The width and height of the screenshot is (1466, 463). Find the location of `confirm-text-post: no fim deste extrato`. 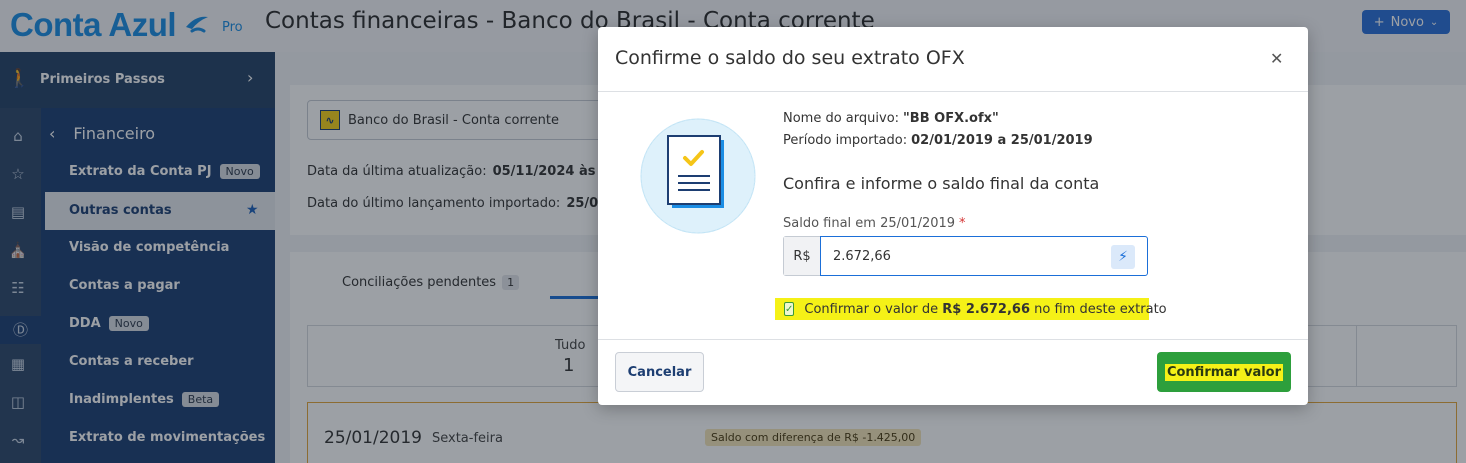

confirm-text-post: no fim deste extrato is located at coordinates (1100, 309).